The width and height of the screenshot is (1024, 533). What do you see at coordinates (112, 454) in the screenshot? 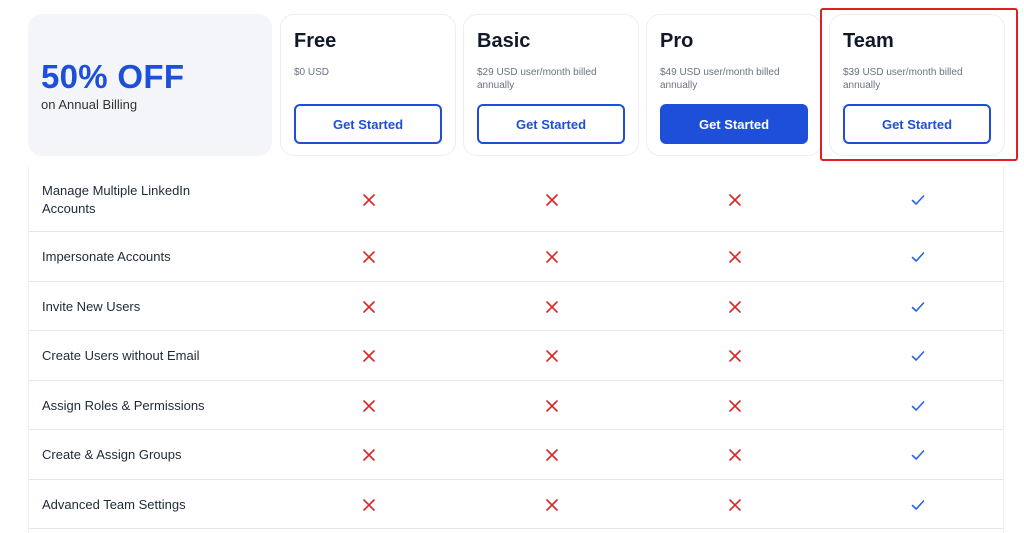
I see `feature-label: Create & Assign Groups` at bounding box center [112, 454].